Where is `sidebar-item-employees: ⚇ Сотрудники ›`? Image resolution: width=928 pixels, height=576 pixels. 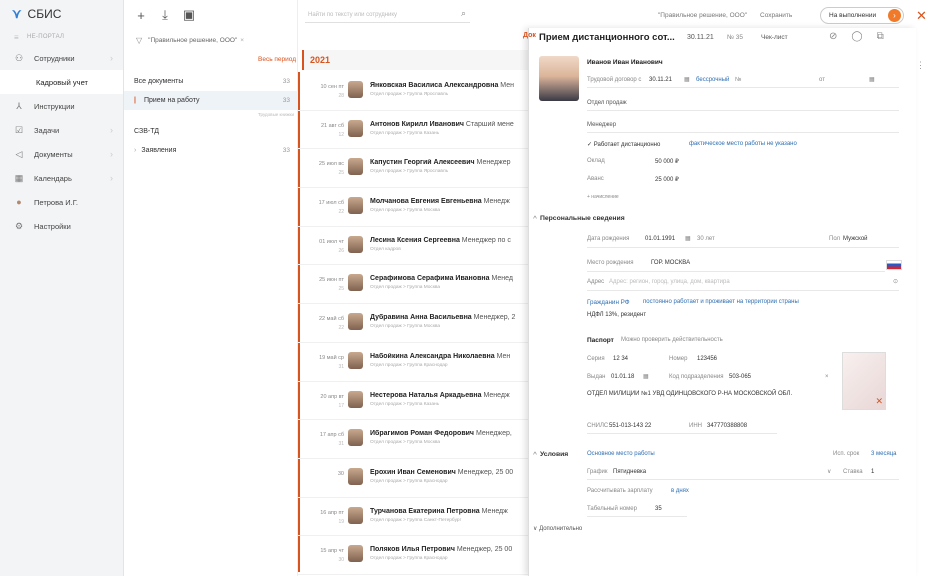
sidebar-item-employees: ⚇ Сотрудники › is located at coordinates (61, 58).